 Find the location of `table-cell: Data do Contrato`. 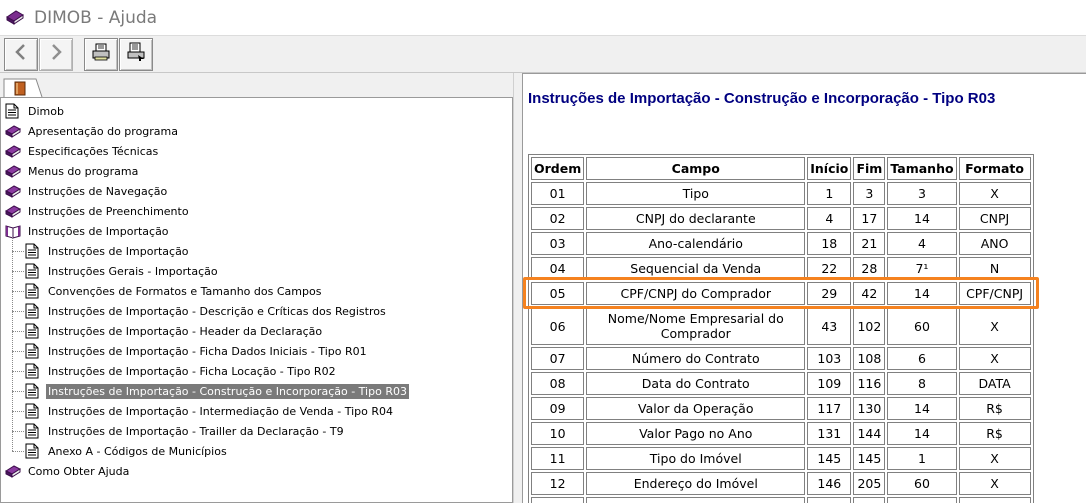

table-cell: Data do Contrato is located at coordinates (696, 383).